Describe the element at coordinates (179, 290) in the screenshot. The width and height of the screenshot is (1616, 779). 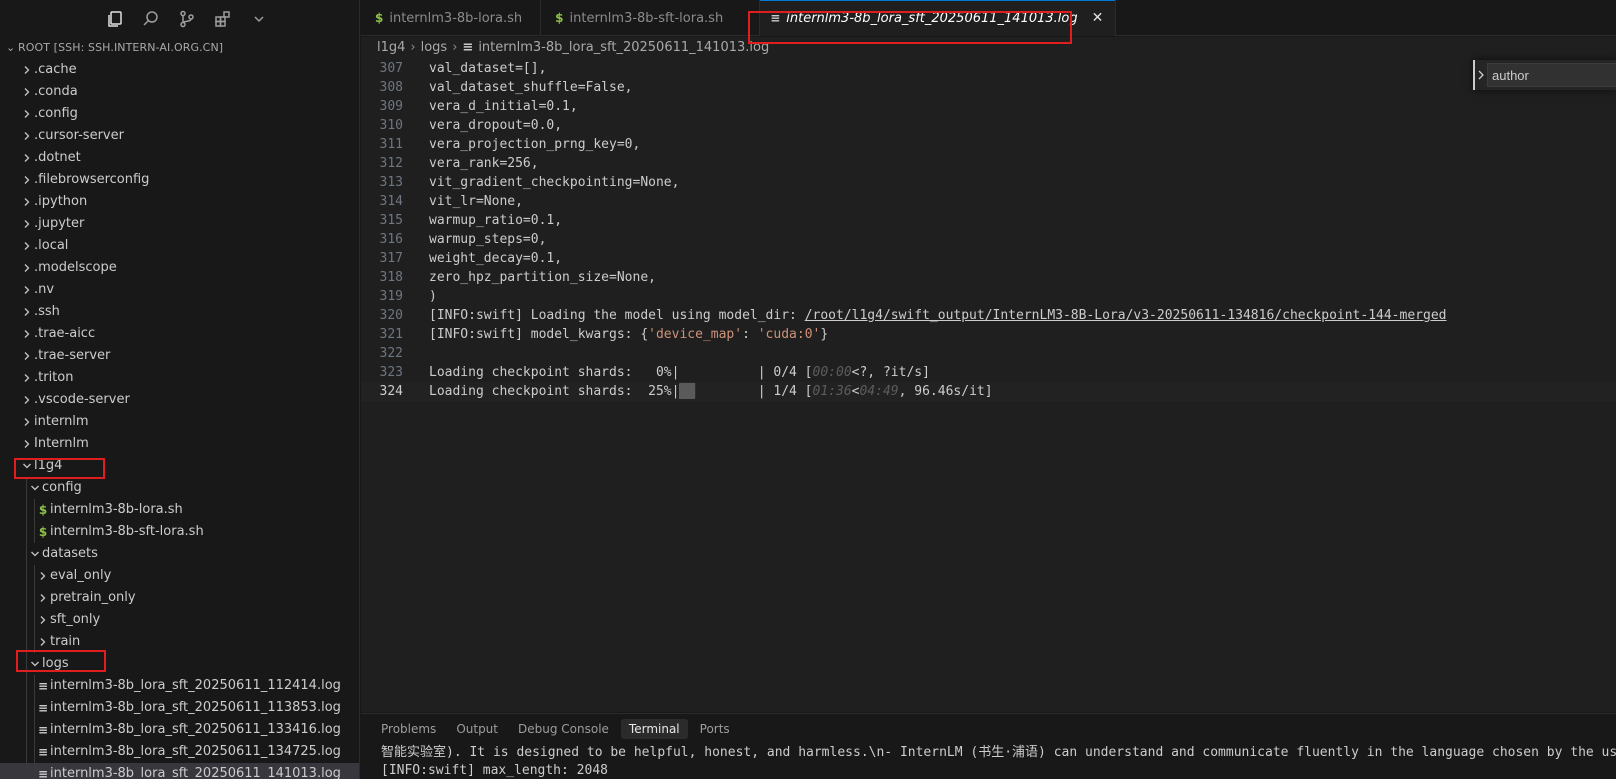
I see `tree-item-nv: .nv` at that location.